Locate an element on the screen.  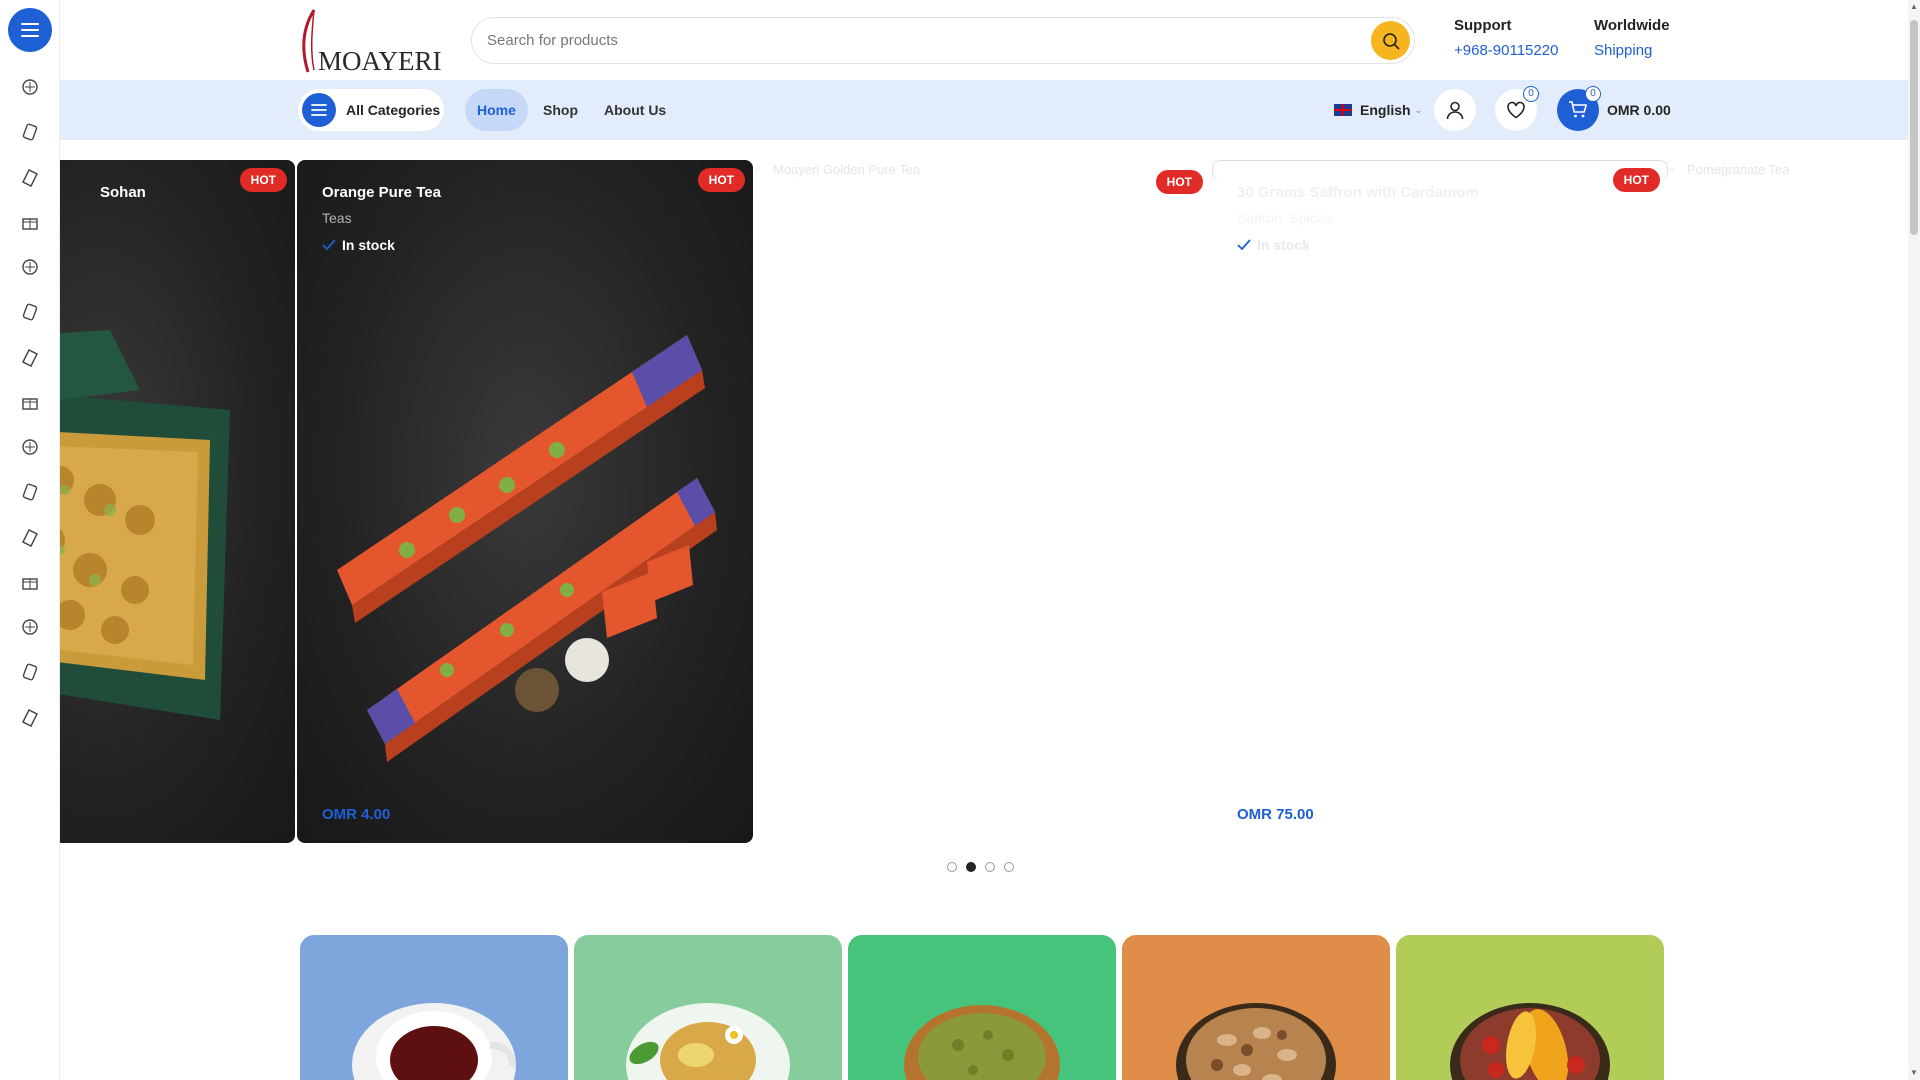
product-category: Saffron, Spices is located at coordinates (1284, 218).